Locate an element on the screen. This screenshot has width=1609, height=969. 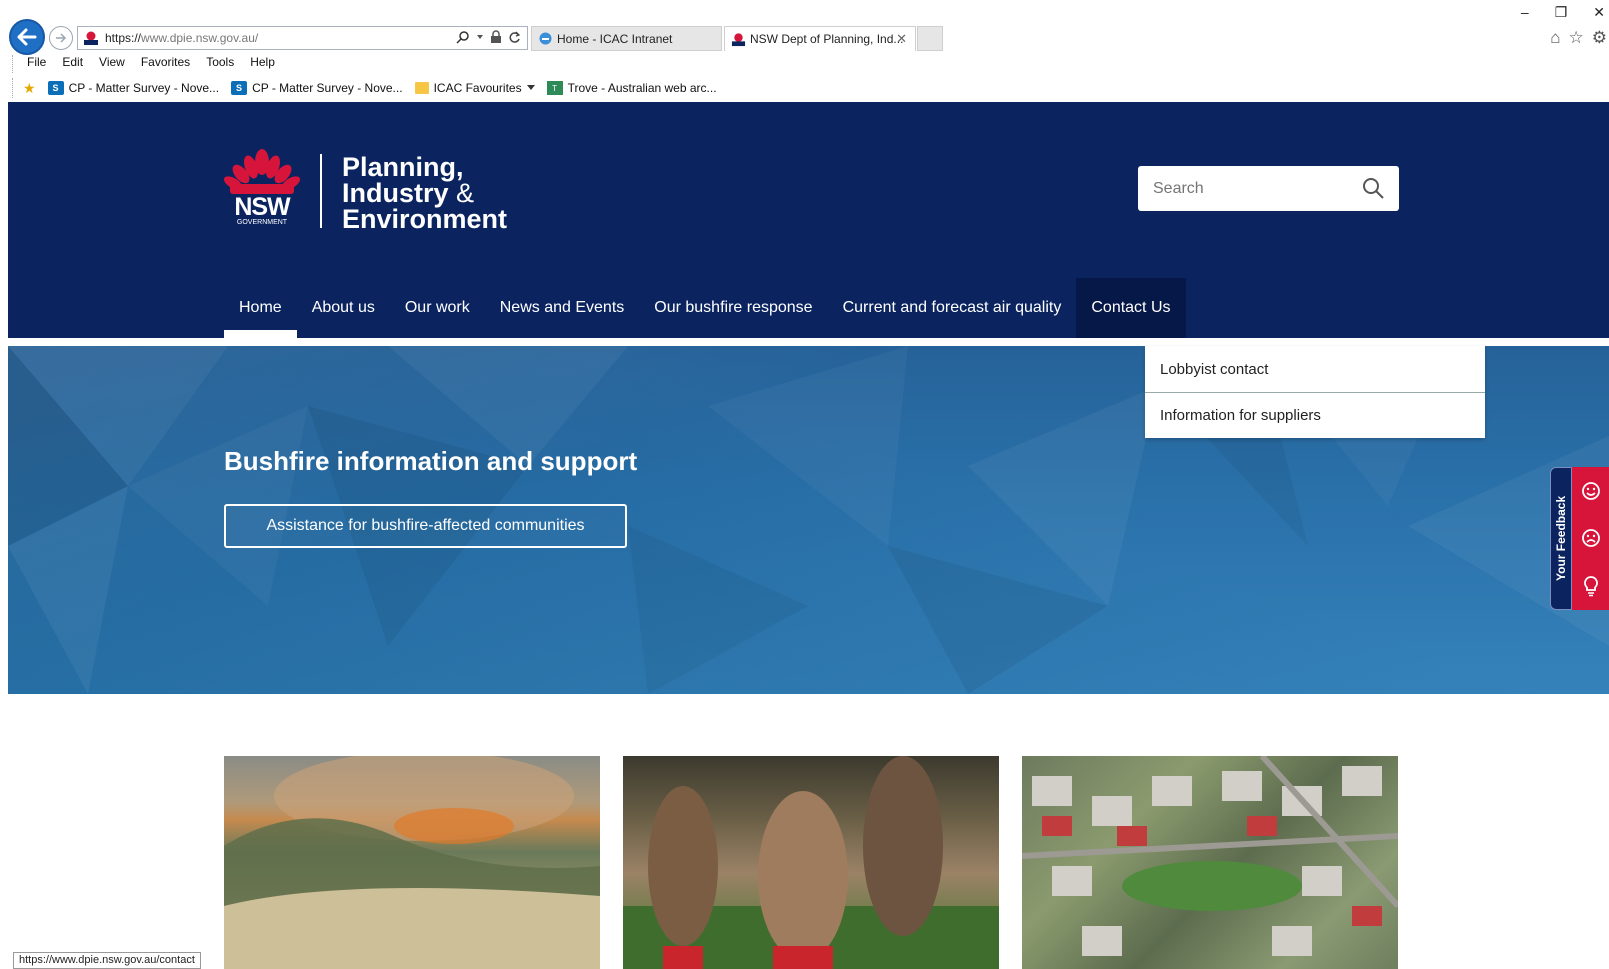
sad-face-icon is located at coordinates (1591, 538).